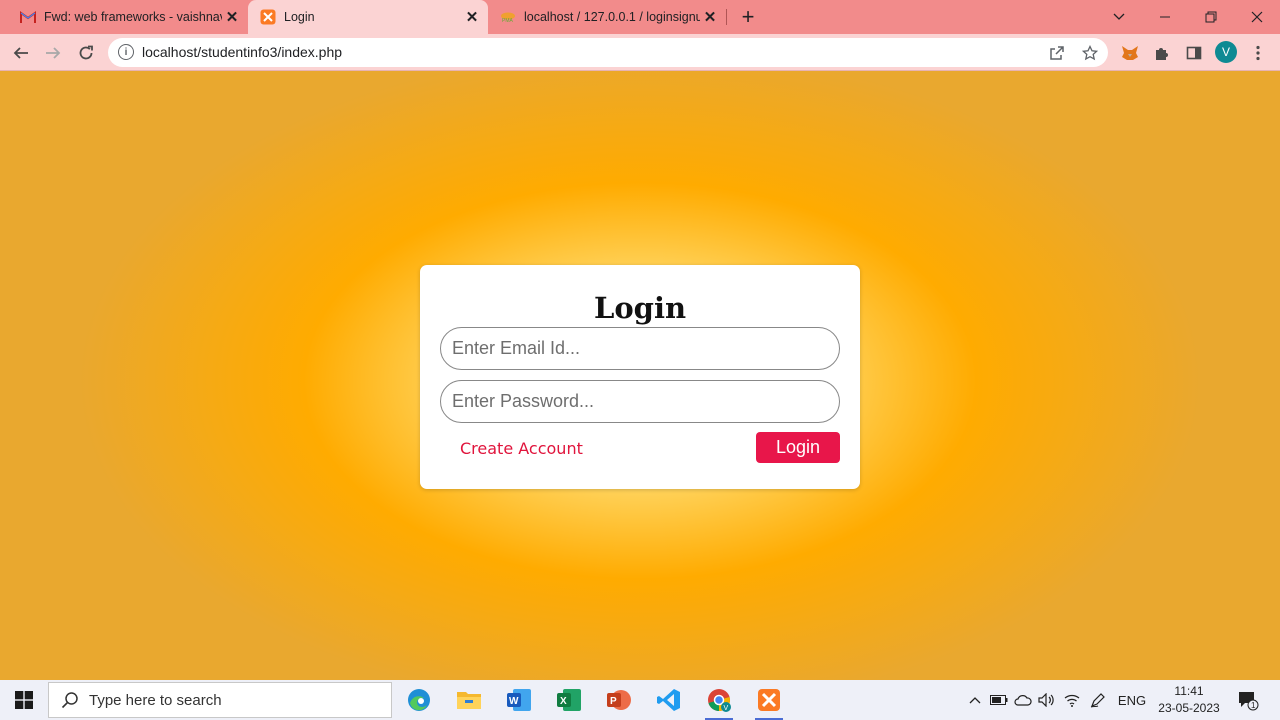 This screenshot has height=720, width=1280. Describe the element at coordinates (1057, 53) in the screenshot. I see `share-icon` at that location.